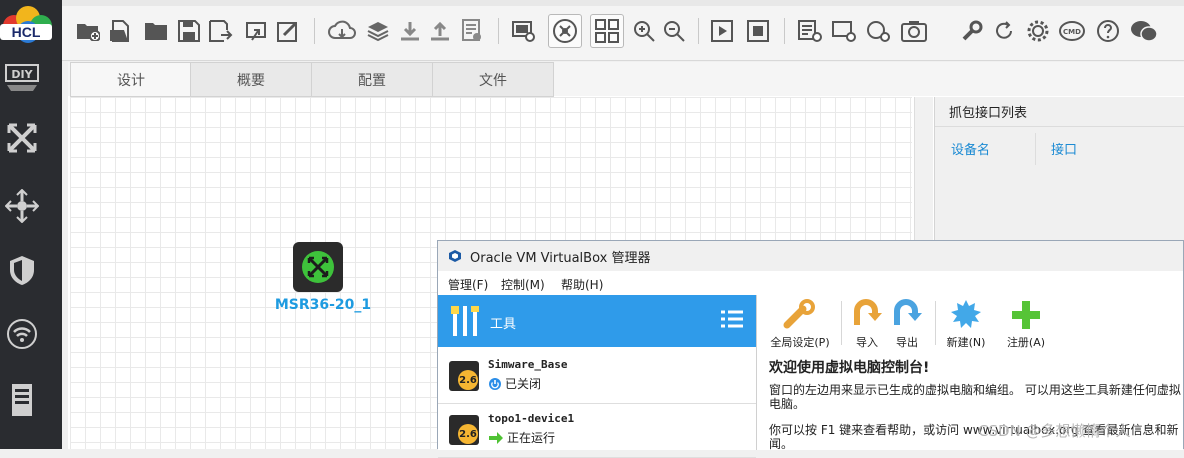 Image resolution: width=1184 pixels, height=458 pixels. I want to click on register-button: 注册(A), so click(1026, 324).